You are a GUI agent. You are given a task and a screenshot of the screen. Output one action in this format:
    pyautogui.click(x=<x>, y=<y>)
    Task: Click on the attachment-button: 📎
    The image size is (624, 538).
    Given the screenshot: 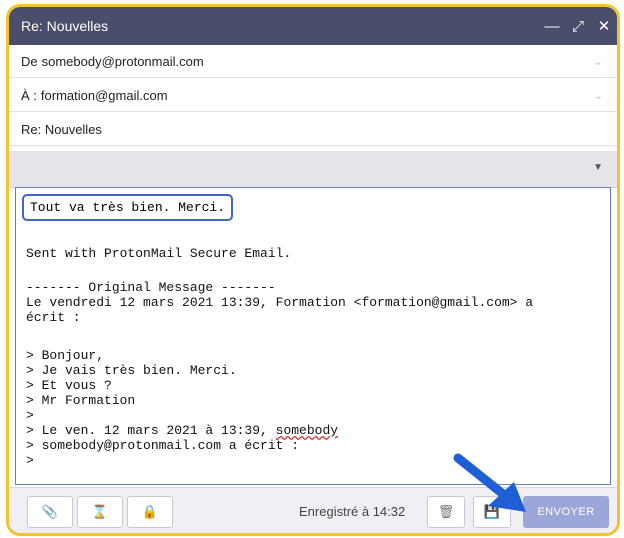 What is the action you would take?
    pyautogui.click(x=50, y=512)
    